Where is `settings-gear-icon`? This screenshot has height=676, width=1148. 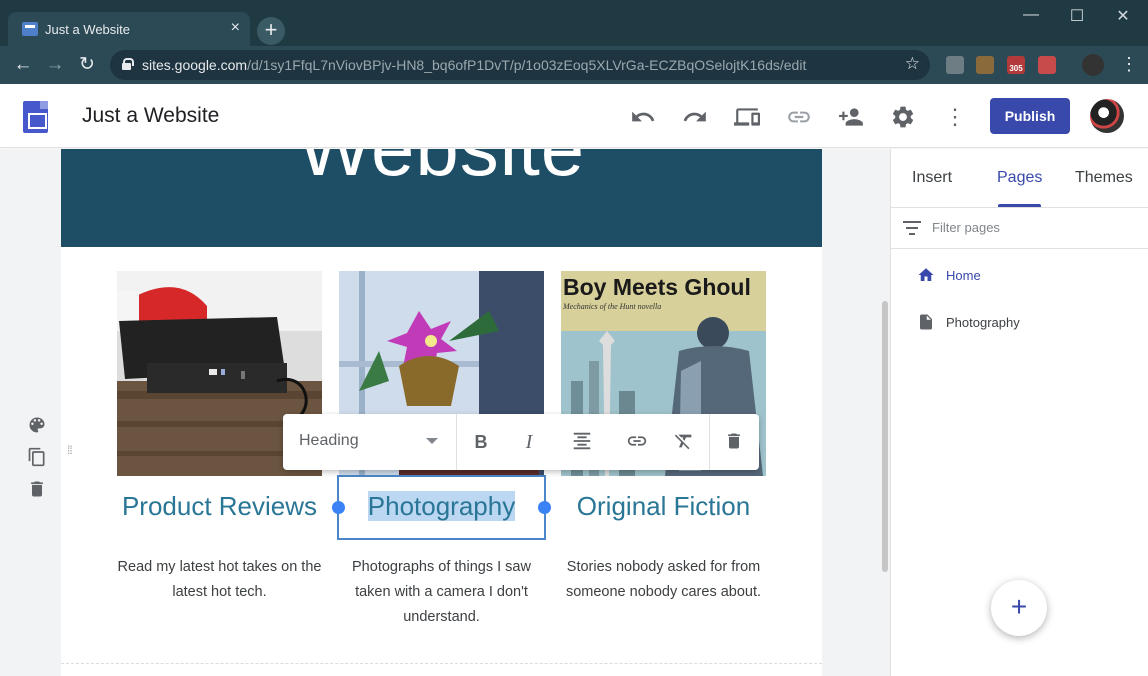
settings-gear-icon is located at coordinates (903, 117).